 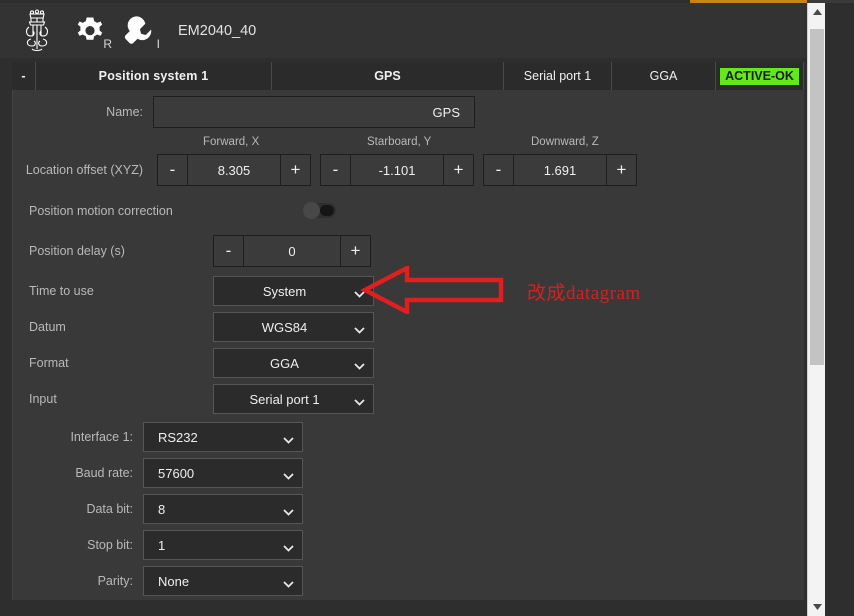 I want to click on collapse-toggle-button: -, so click(x=24, y=76).